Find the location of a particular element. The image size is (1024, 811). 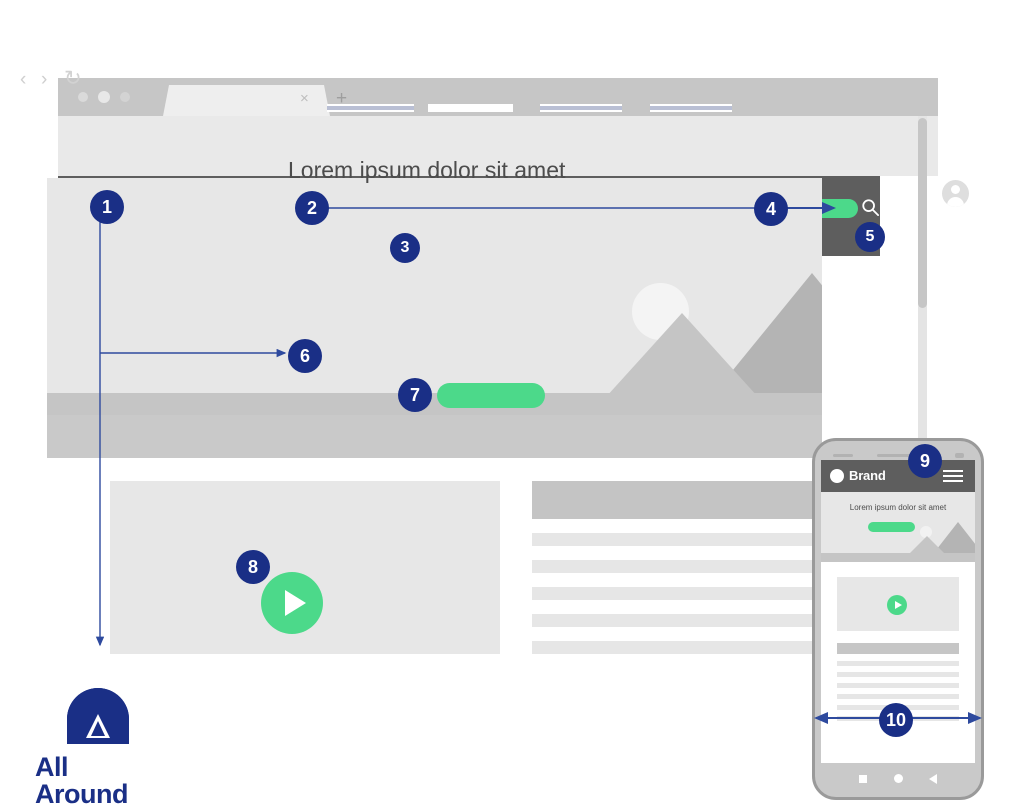

callout-marker-9: 9 is located at coordinates (925, 461).